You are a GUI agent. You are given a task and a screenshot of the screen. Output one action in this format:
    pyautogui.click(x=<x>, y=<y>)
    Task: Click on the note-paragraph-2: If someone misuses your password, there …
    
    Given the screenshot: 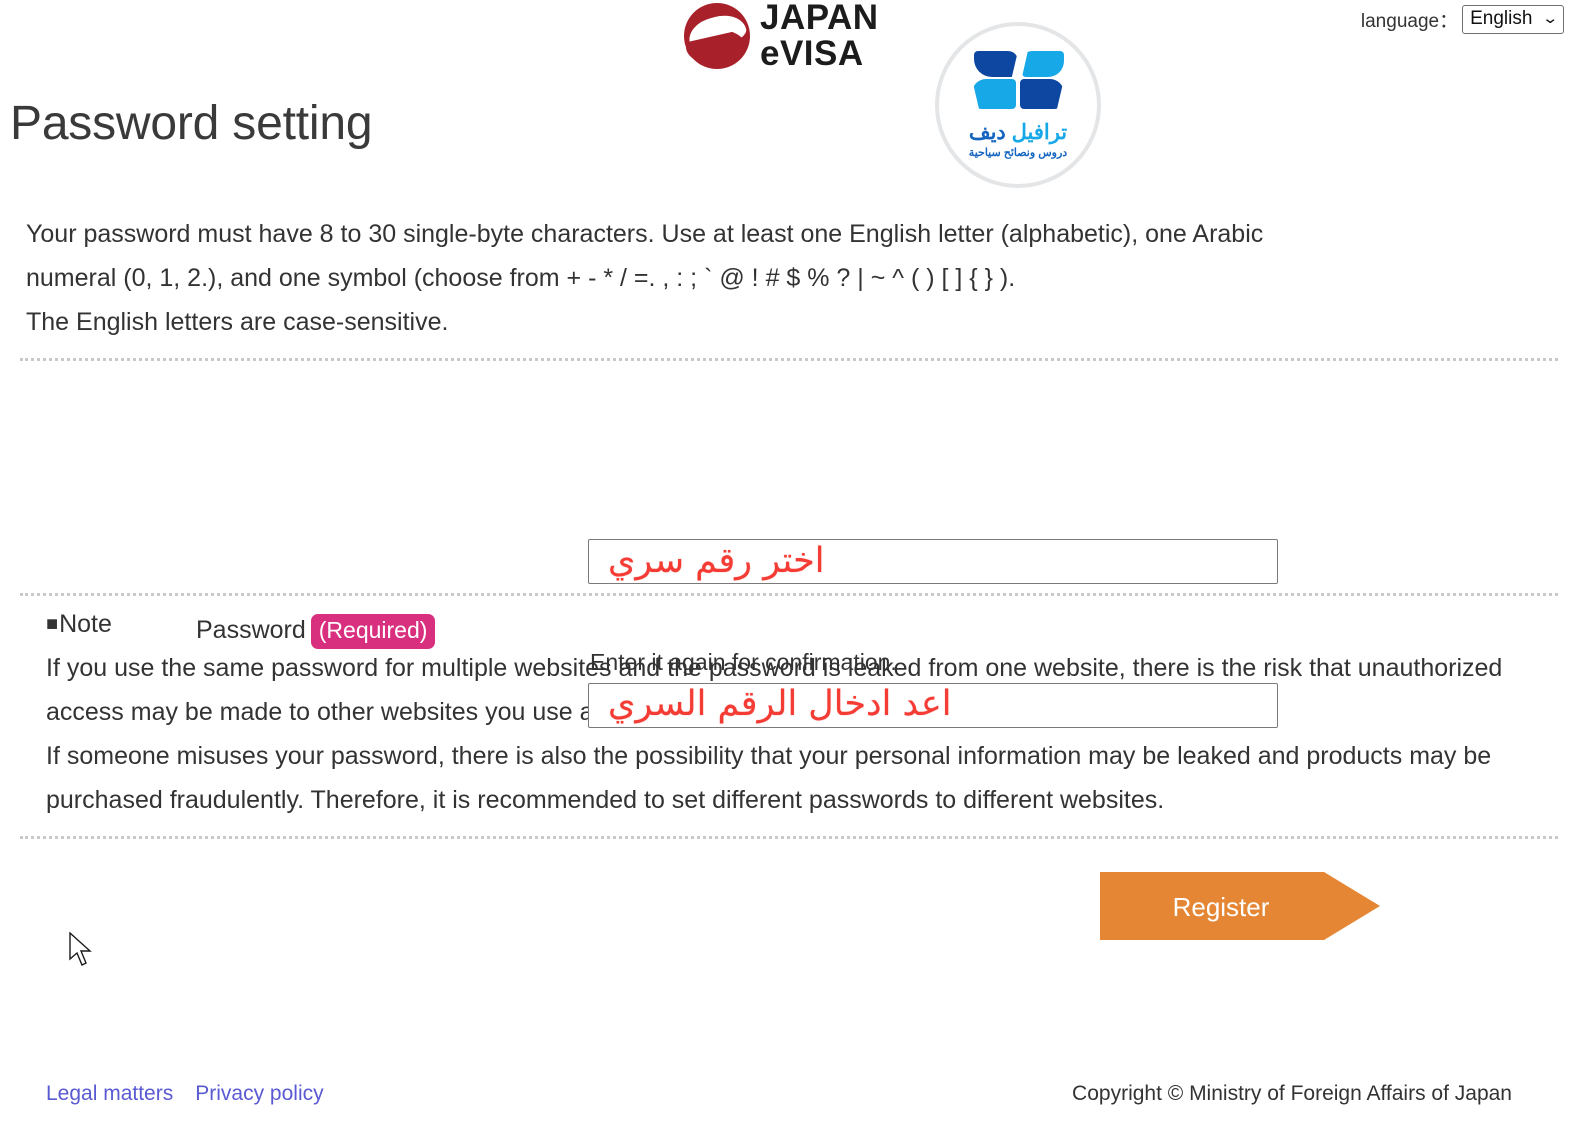 What is the action you would take?
    pyautogui.click(x=769, y=778)
    